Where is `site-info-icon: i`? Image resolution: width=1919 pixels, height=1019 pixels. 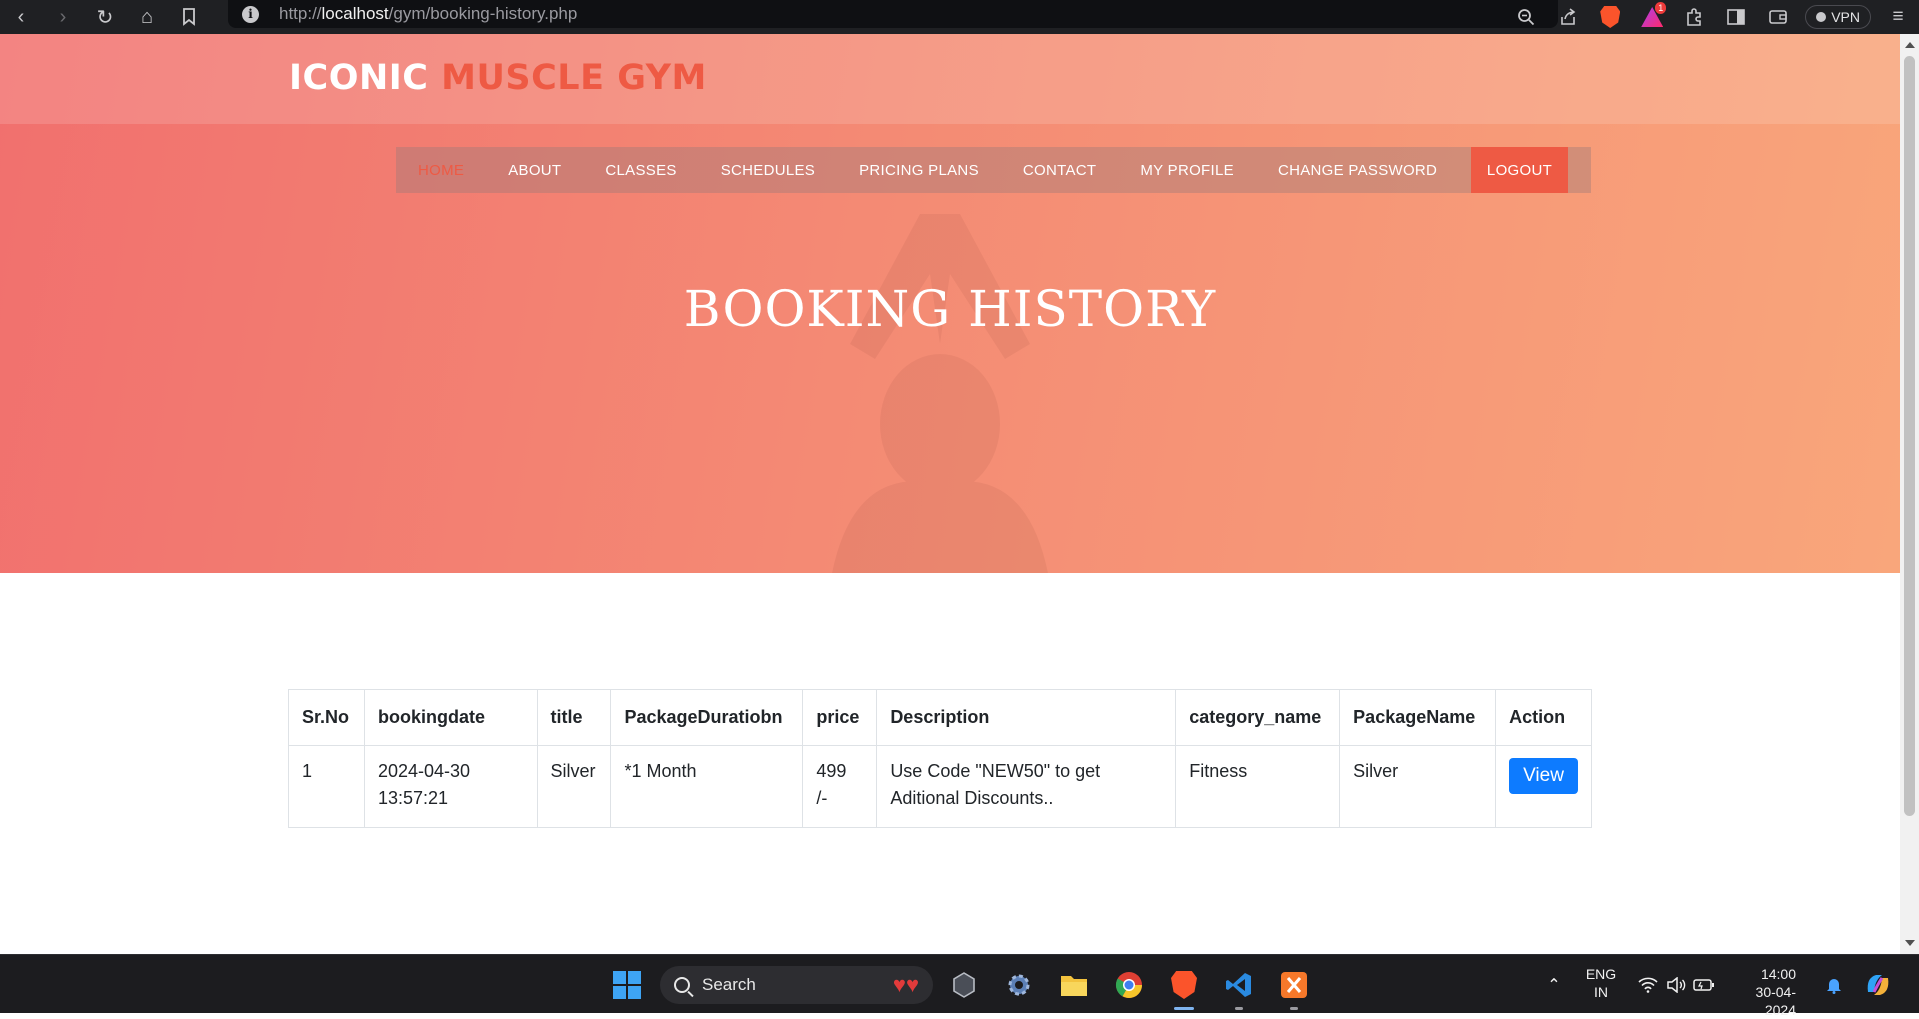
site-info-icon: i is located at coordinates (250, 14).